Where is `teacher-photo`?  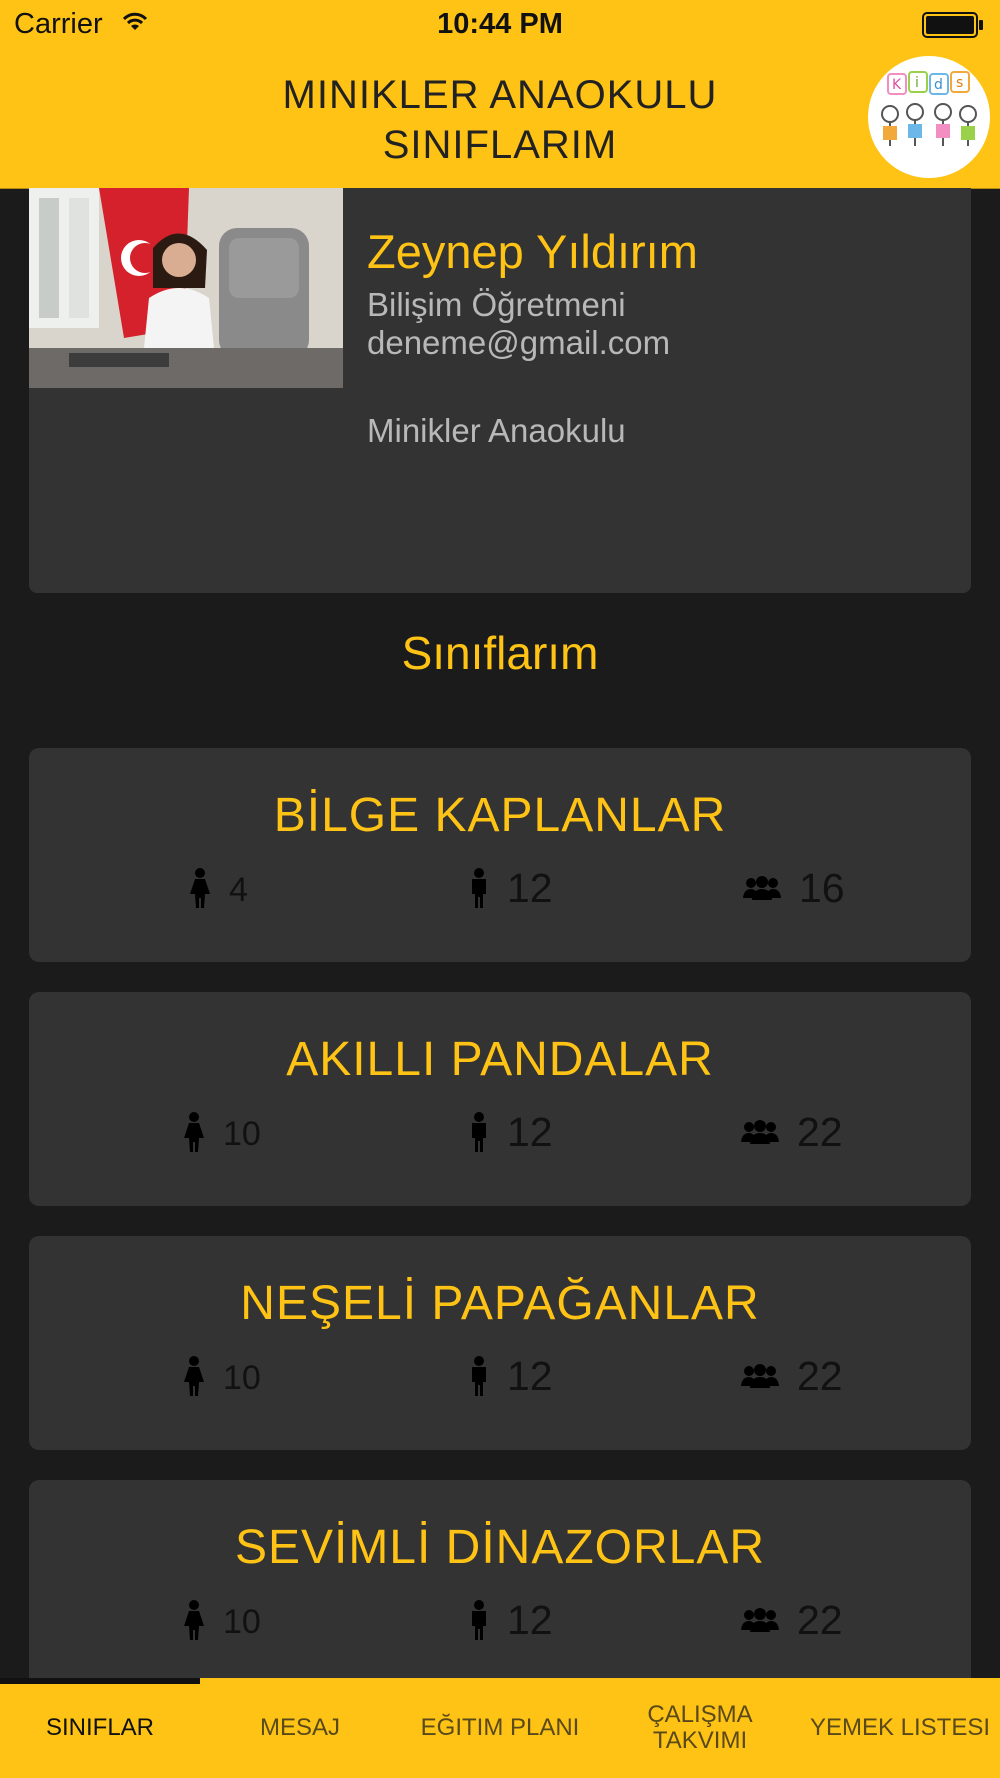 teacher-photo is located at coordinates (186, 288).